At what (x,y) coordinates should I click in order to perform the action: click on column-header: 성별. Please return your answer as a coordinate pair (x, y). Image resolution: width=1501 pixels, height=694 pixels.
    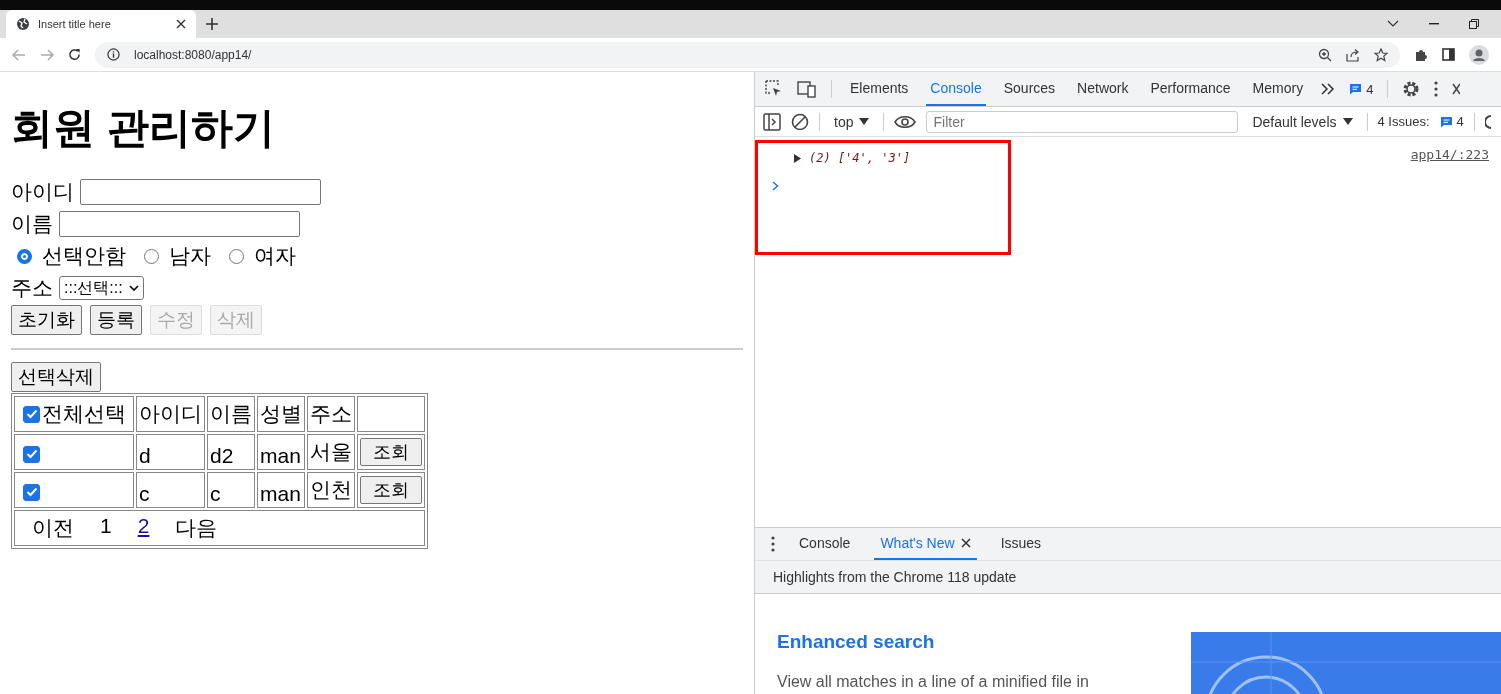
    Looking at the image, I should click on (281, 413).